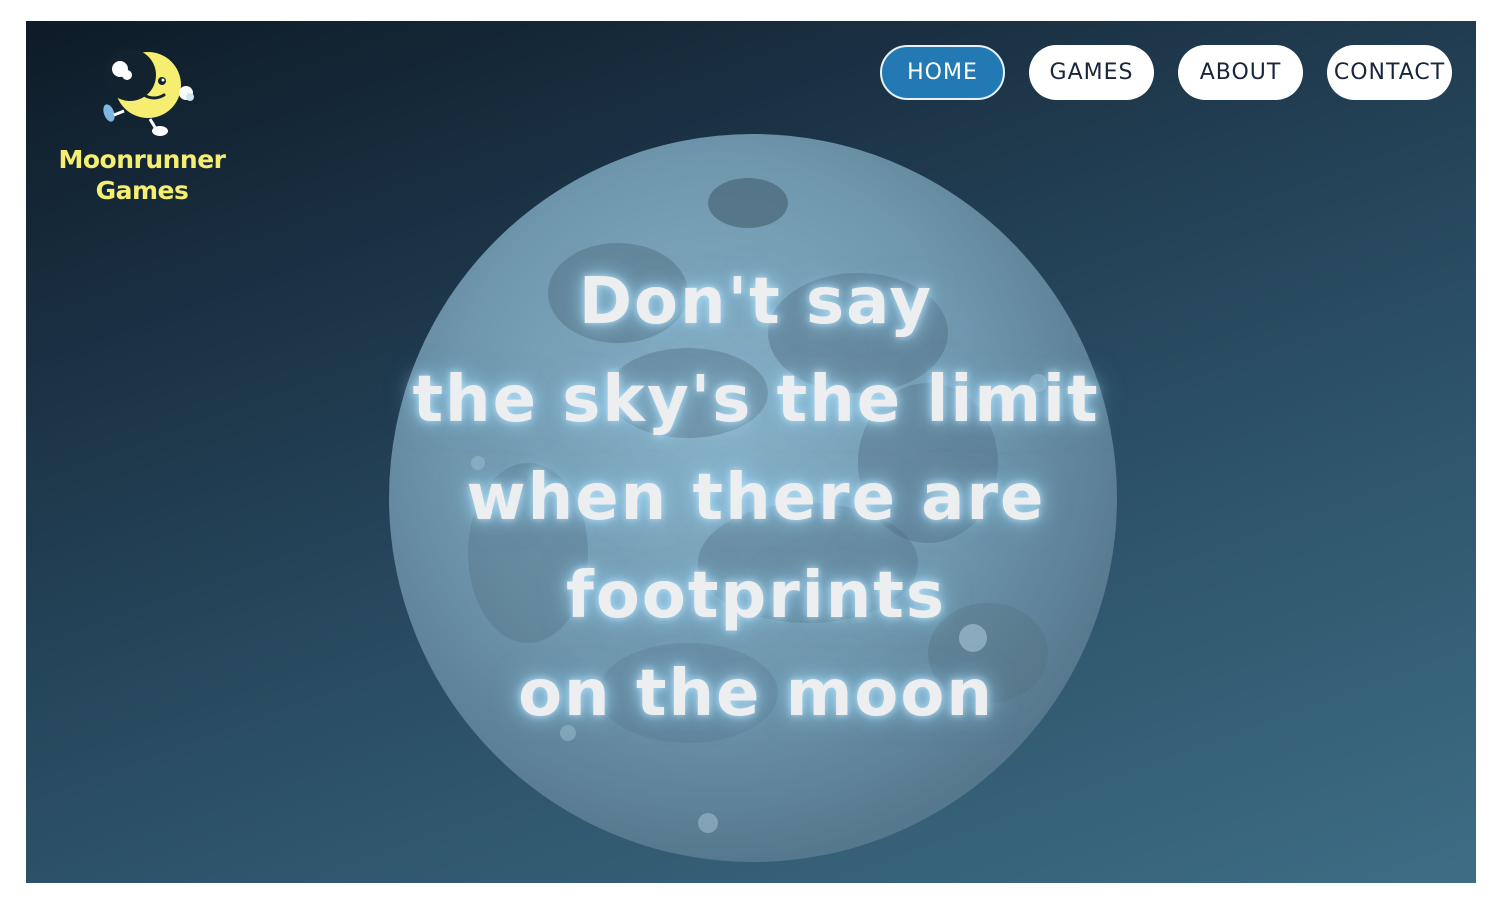  Describe the element at coordinates (942, 72) in the screenshot. I see `nav-home-button: HOME` at that location.